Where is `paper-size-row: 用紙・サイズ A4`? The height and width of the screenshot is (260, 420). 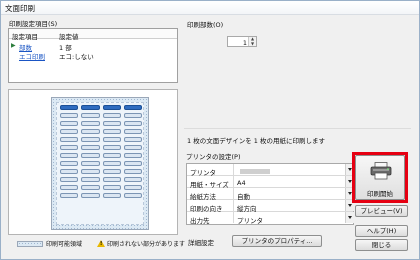
paper-size-row: 用紙・サイズ A4 is located at coordinates (270, 182).